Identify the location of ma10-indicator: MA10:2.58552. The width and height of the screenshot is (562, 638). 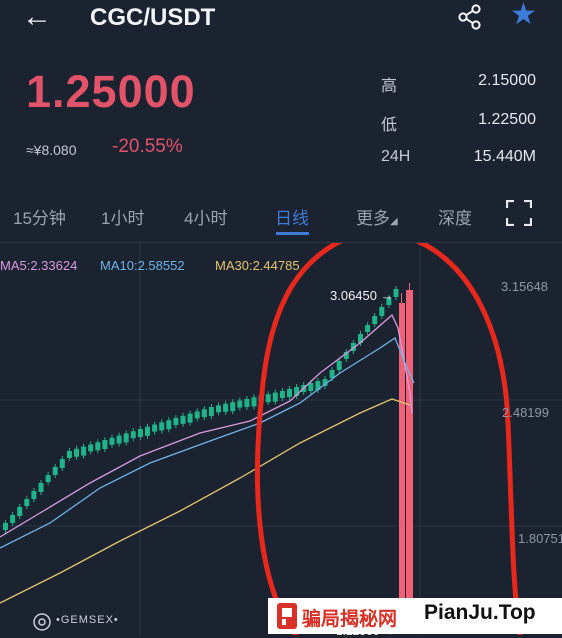
(142, 265).